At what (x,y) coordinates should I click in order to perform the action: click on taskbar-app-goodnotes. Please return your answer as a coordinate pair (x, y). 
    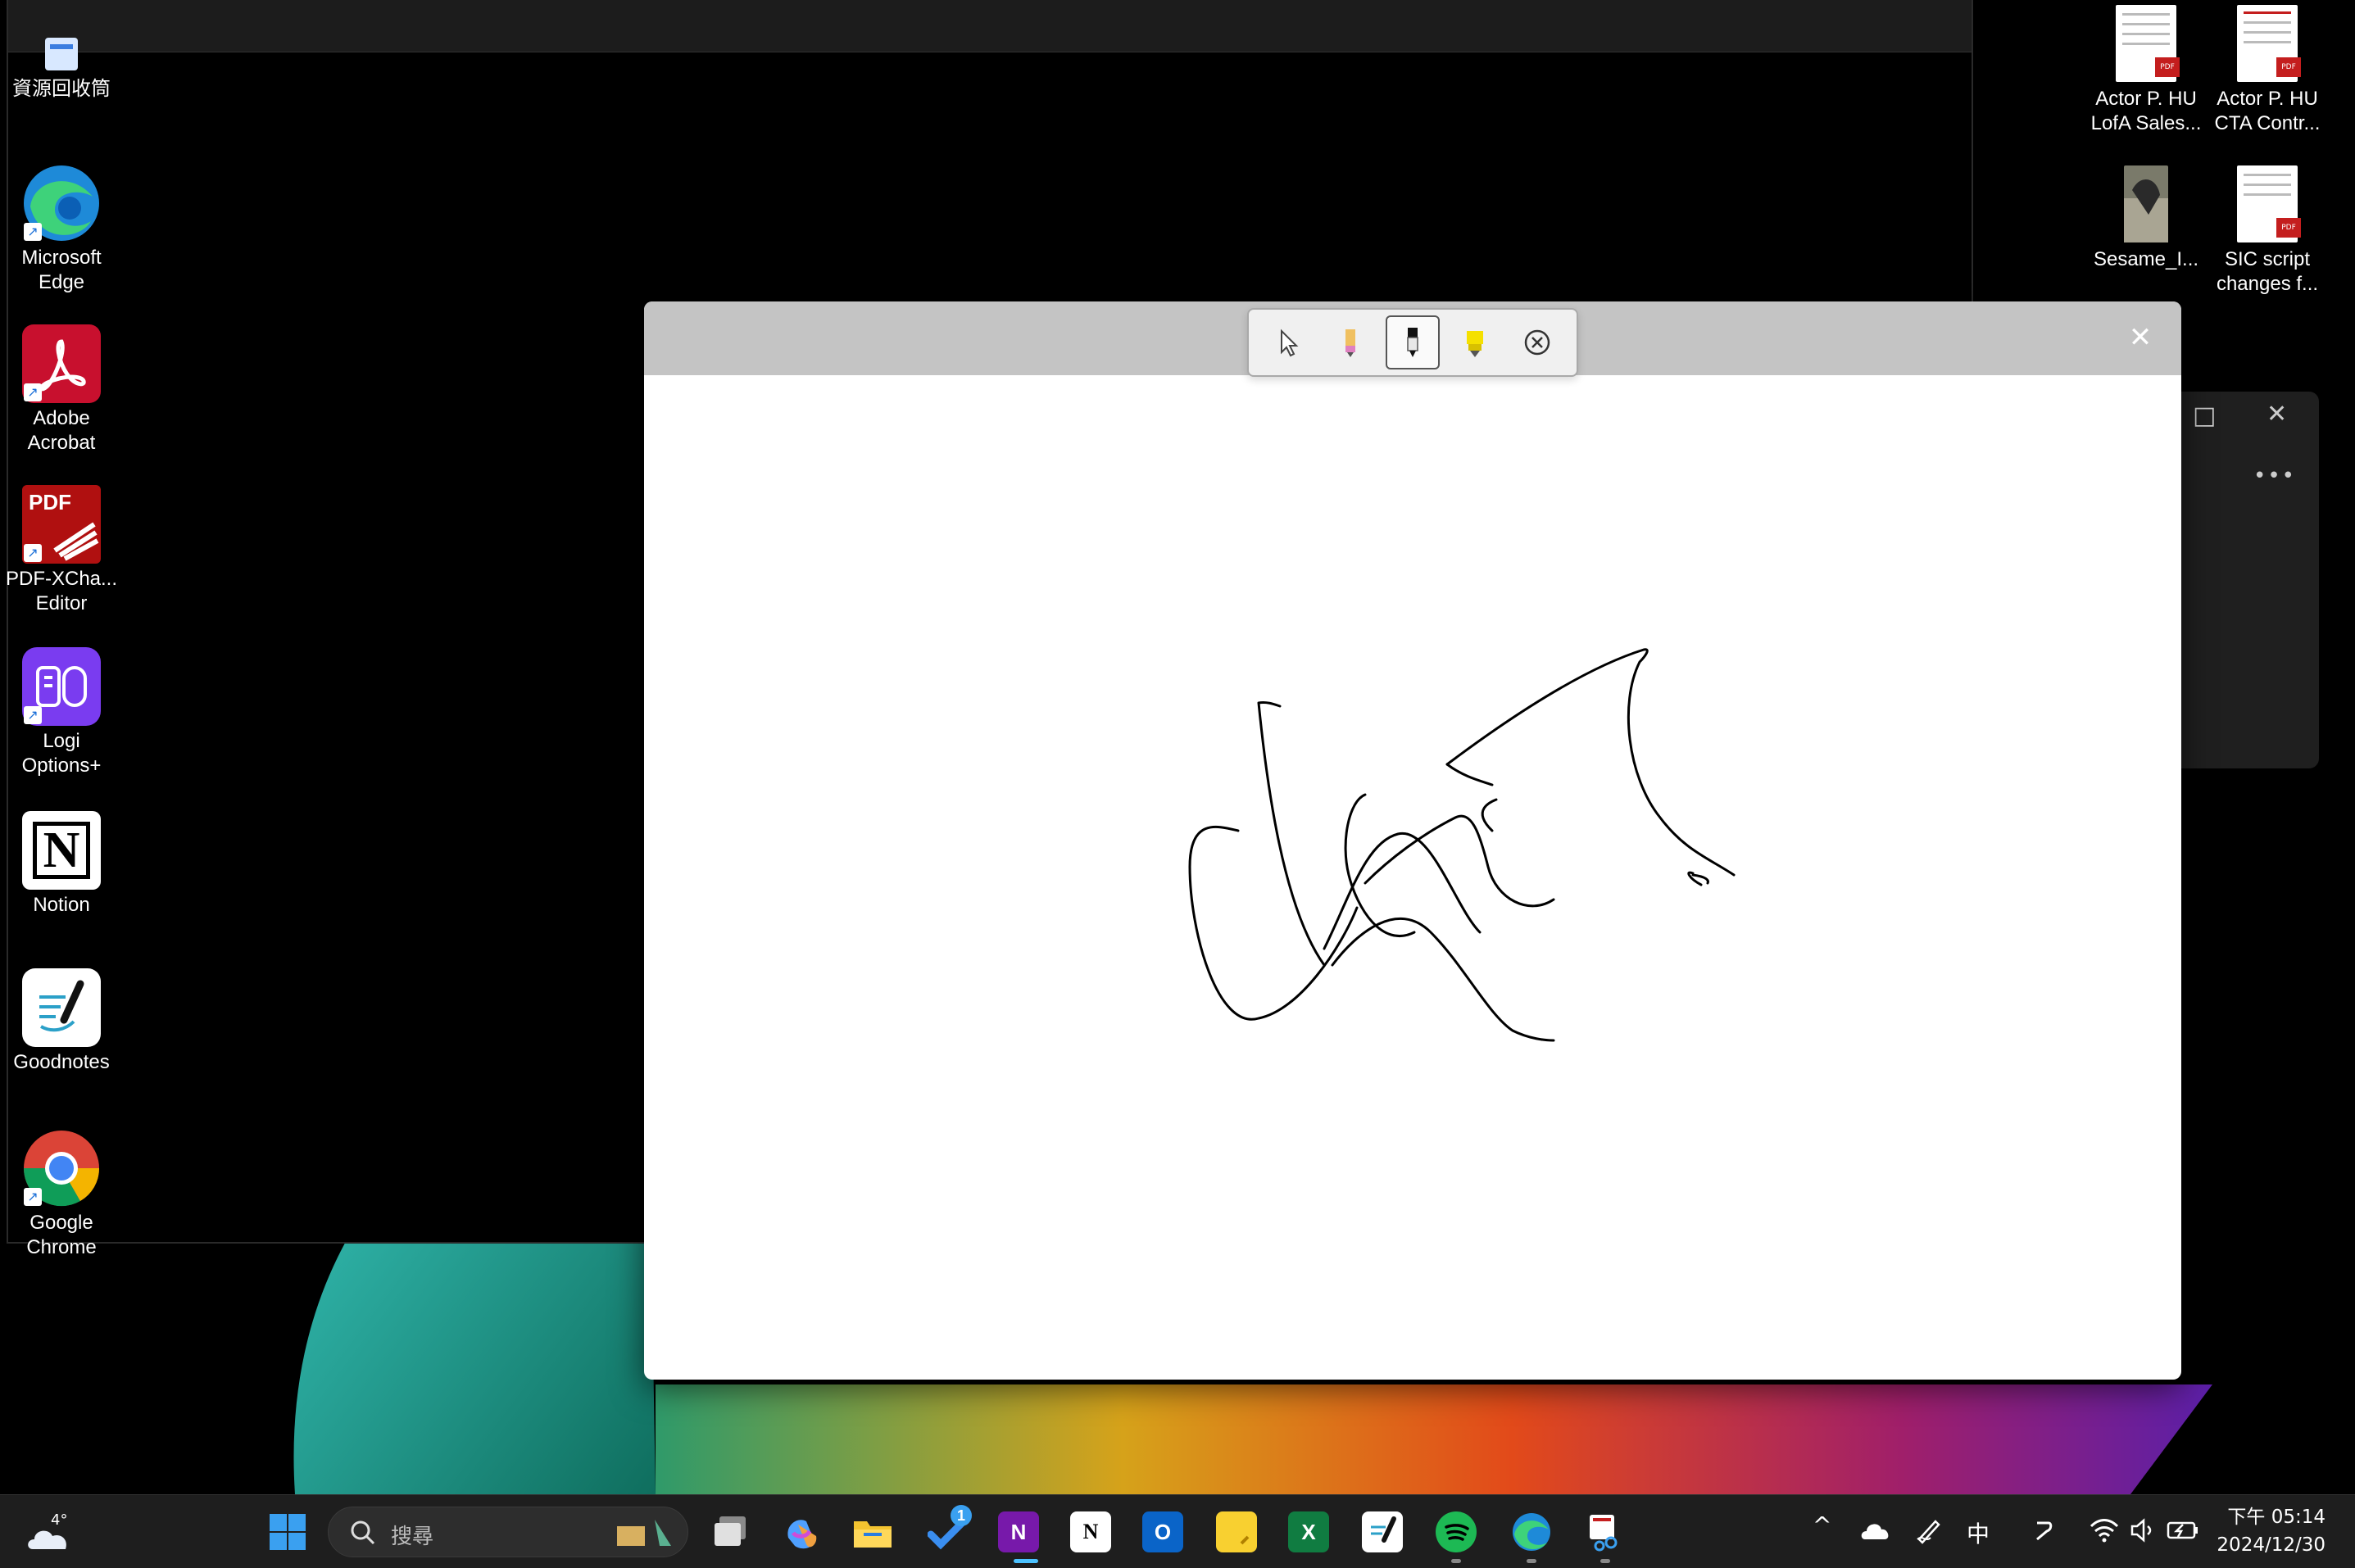
    Looking at the image, I should click on (1382, 1531).